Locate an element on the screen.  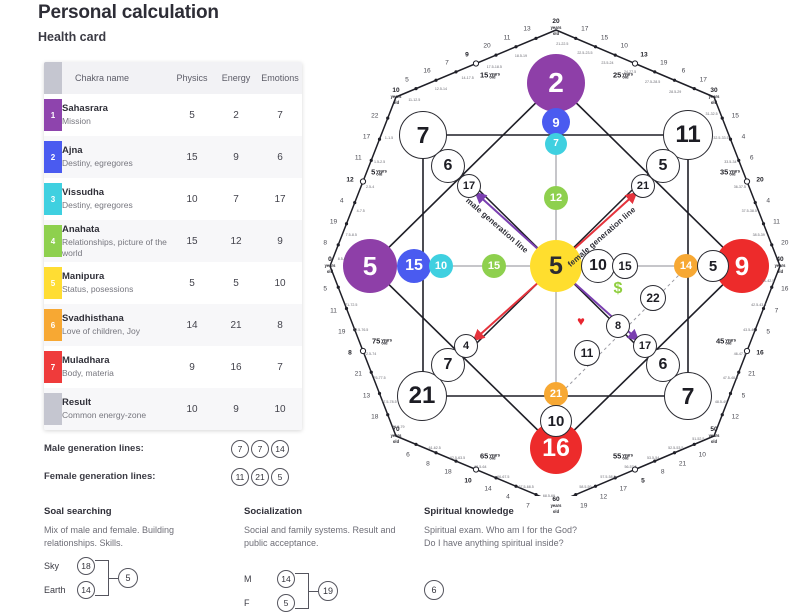
edge-range-label: 36-37.5 is located at coordinates (739, 186).